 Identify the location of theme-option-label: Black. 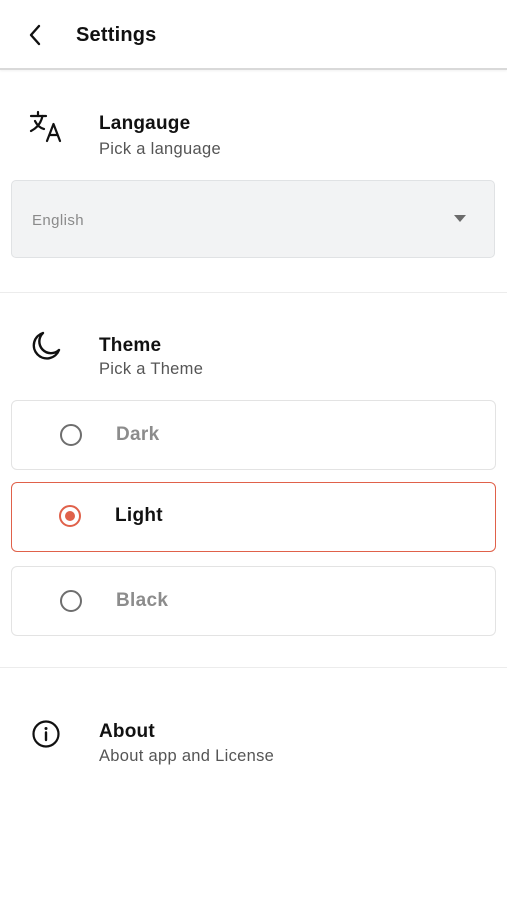
(142, 600).